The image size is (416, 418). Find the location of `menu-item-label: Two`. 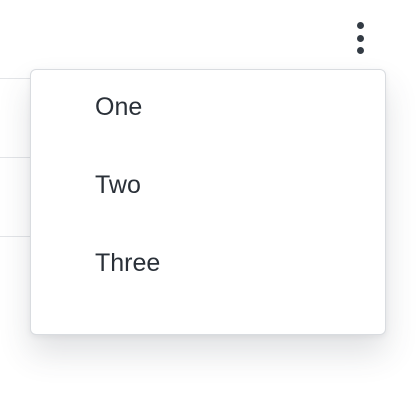

menu-item-label: Two is located at coordinates (118, 184).